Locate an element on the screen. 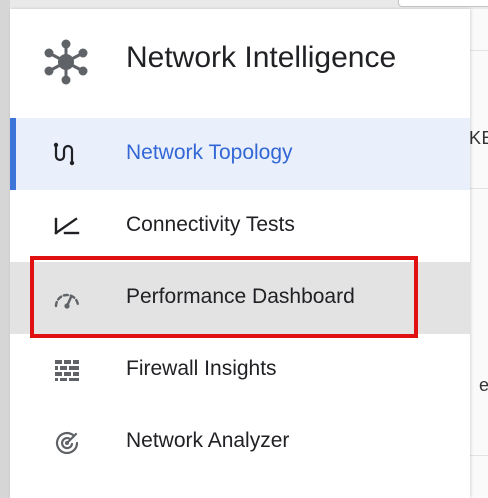  background-page is located at coordinates (479, 253).